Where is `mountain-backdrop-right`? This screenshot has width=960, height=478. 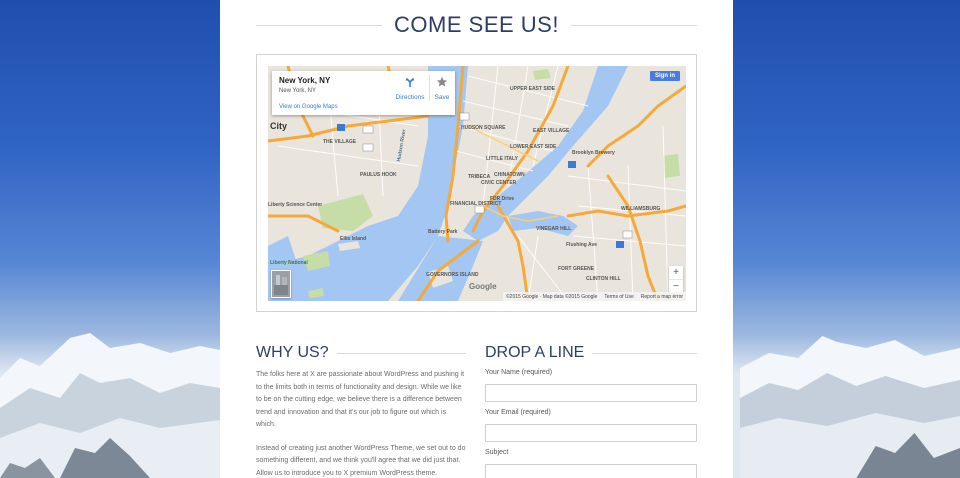
mountain-backdrop-right is located at coordinates (850, 403).